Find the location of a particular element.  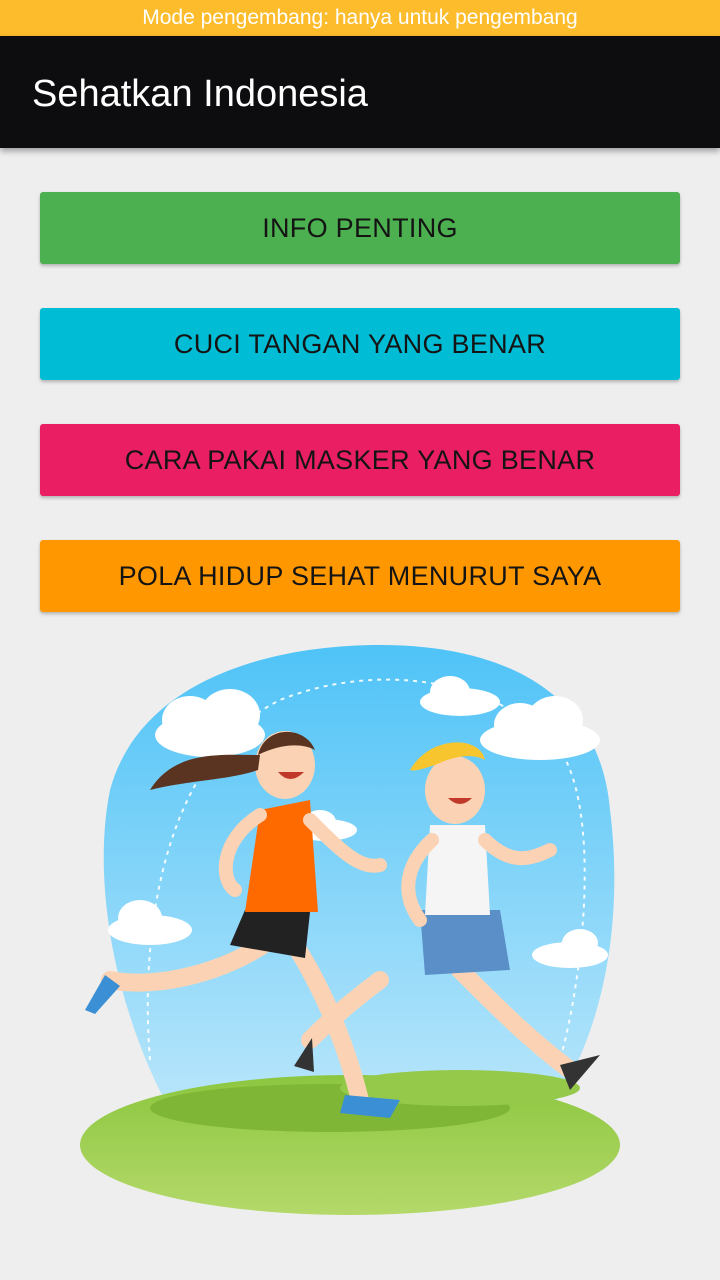

app-bar: Sehatkan Indonesia is located at coordinates (360, 92).